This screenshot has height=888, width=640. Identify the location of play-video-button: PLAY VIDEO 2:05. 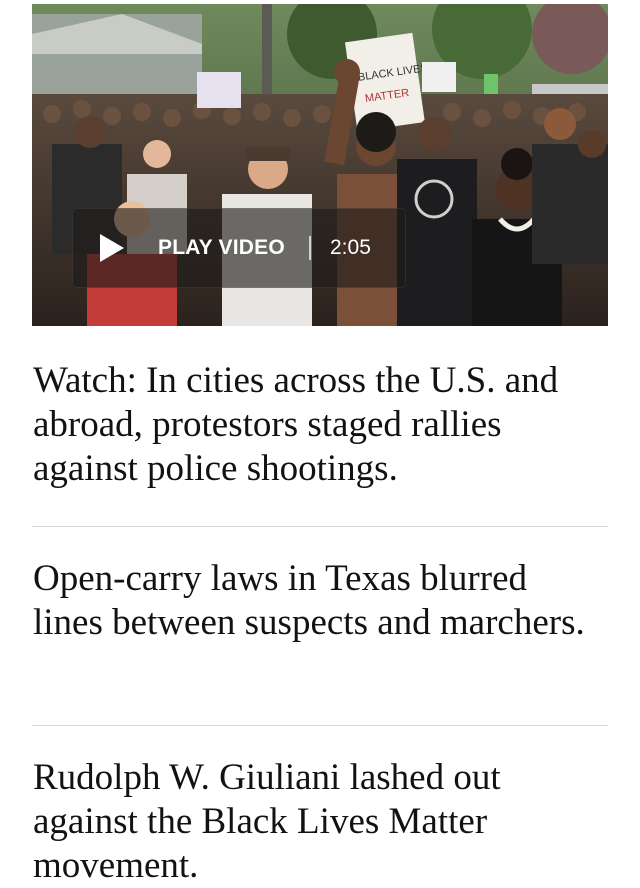
(239, 248).